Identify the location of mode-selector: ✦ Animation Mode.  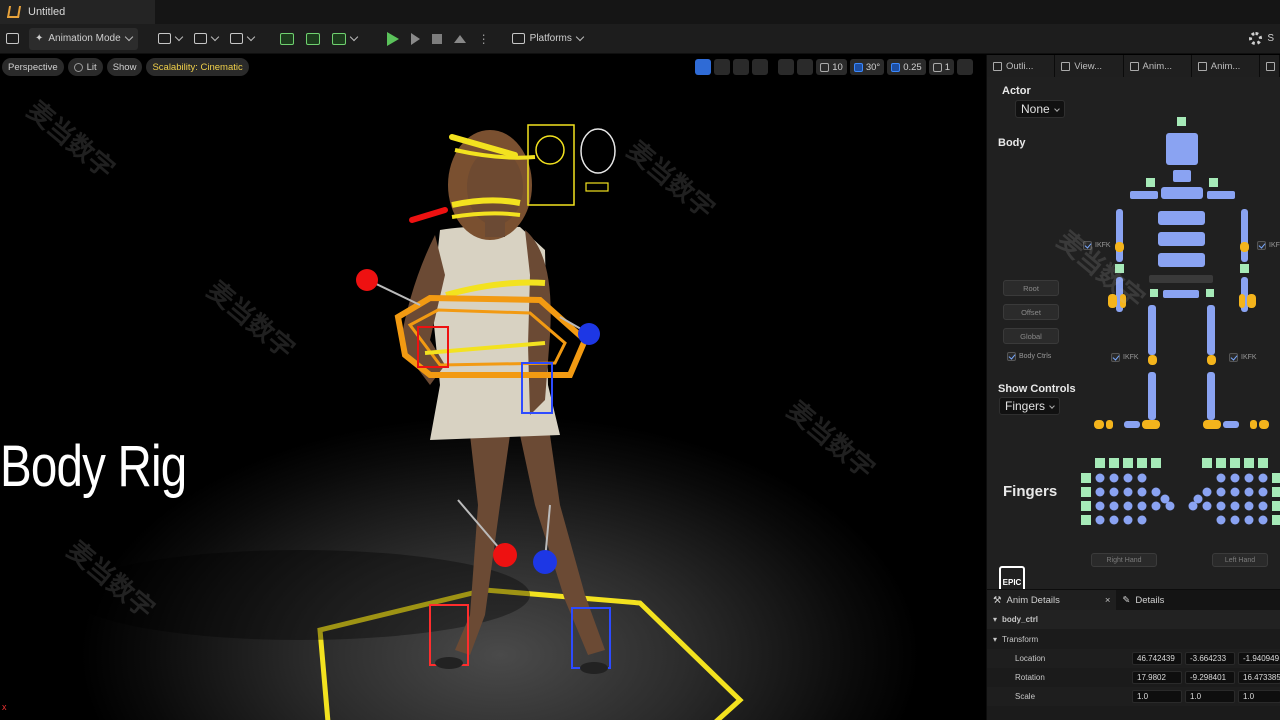
(83, 38).